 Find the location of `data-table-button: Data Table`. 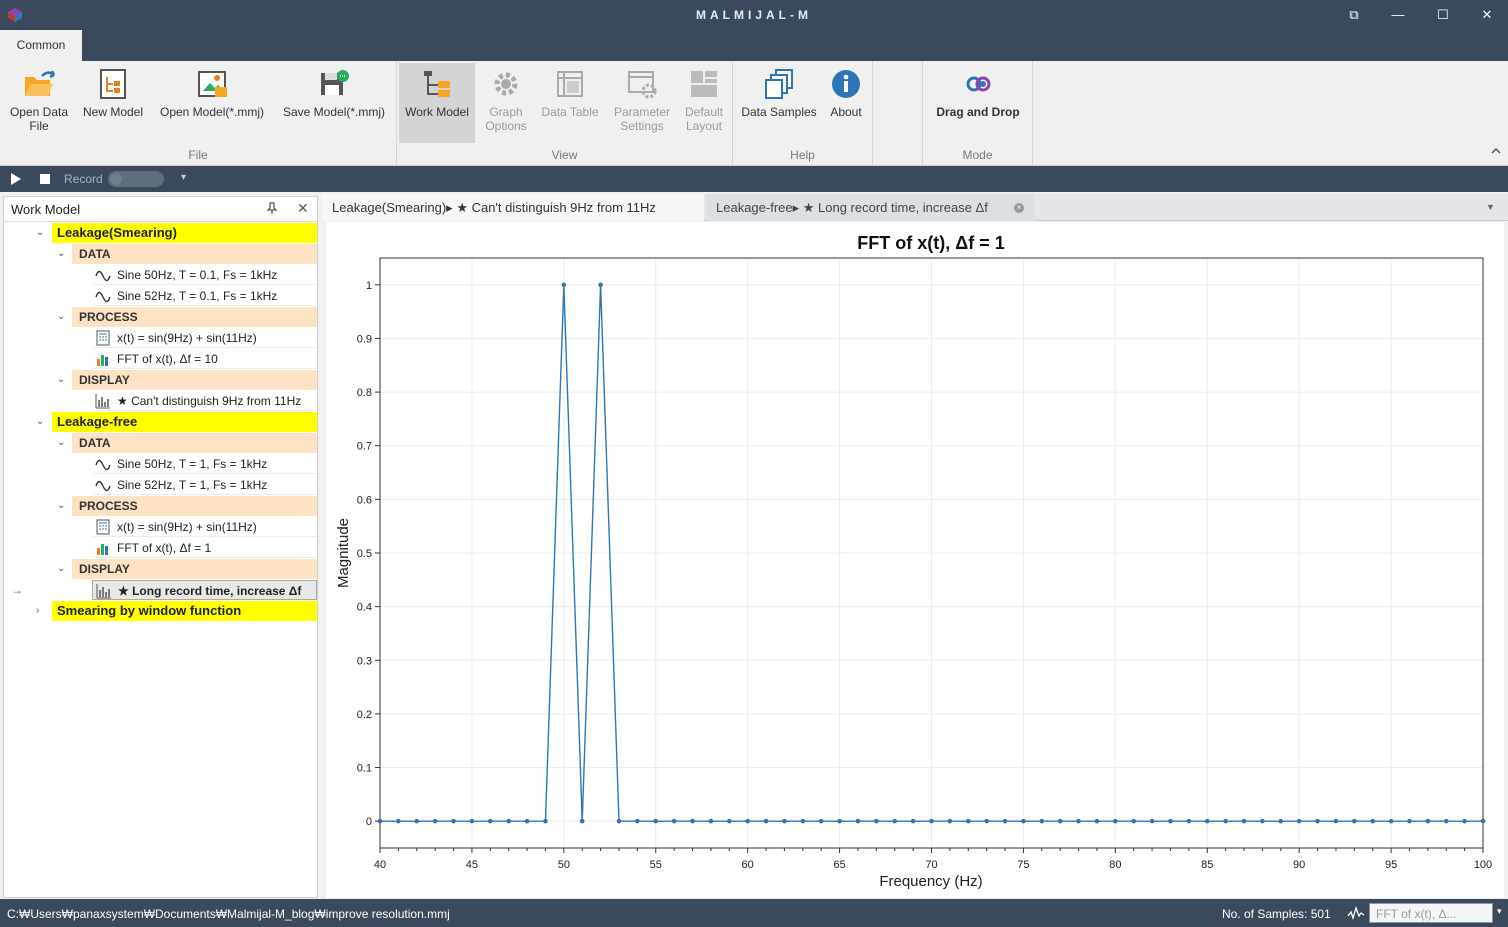

data-table-button: Data Table is located at coordinates (570, 103).